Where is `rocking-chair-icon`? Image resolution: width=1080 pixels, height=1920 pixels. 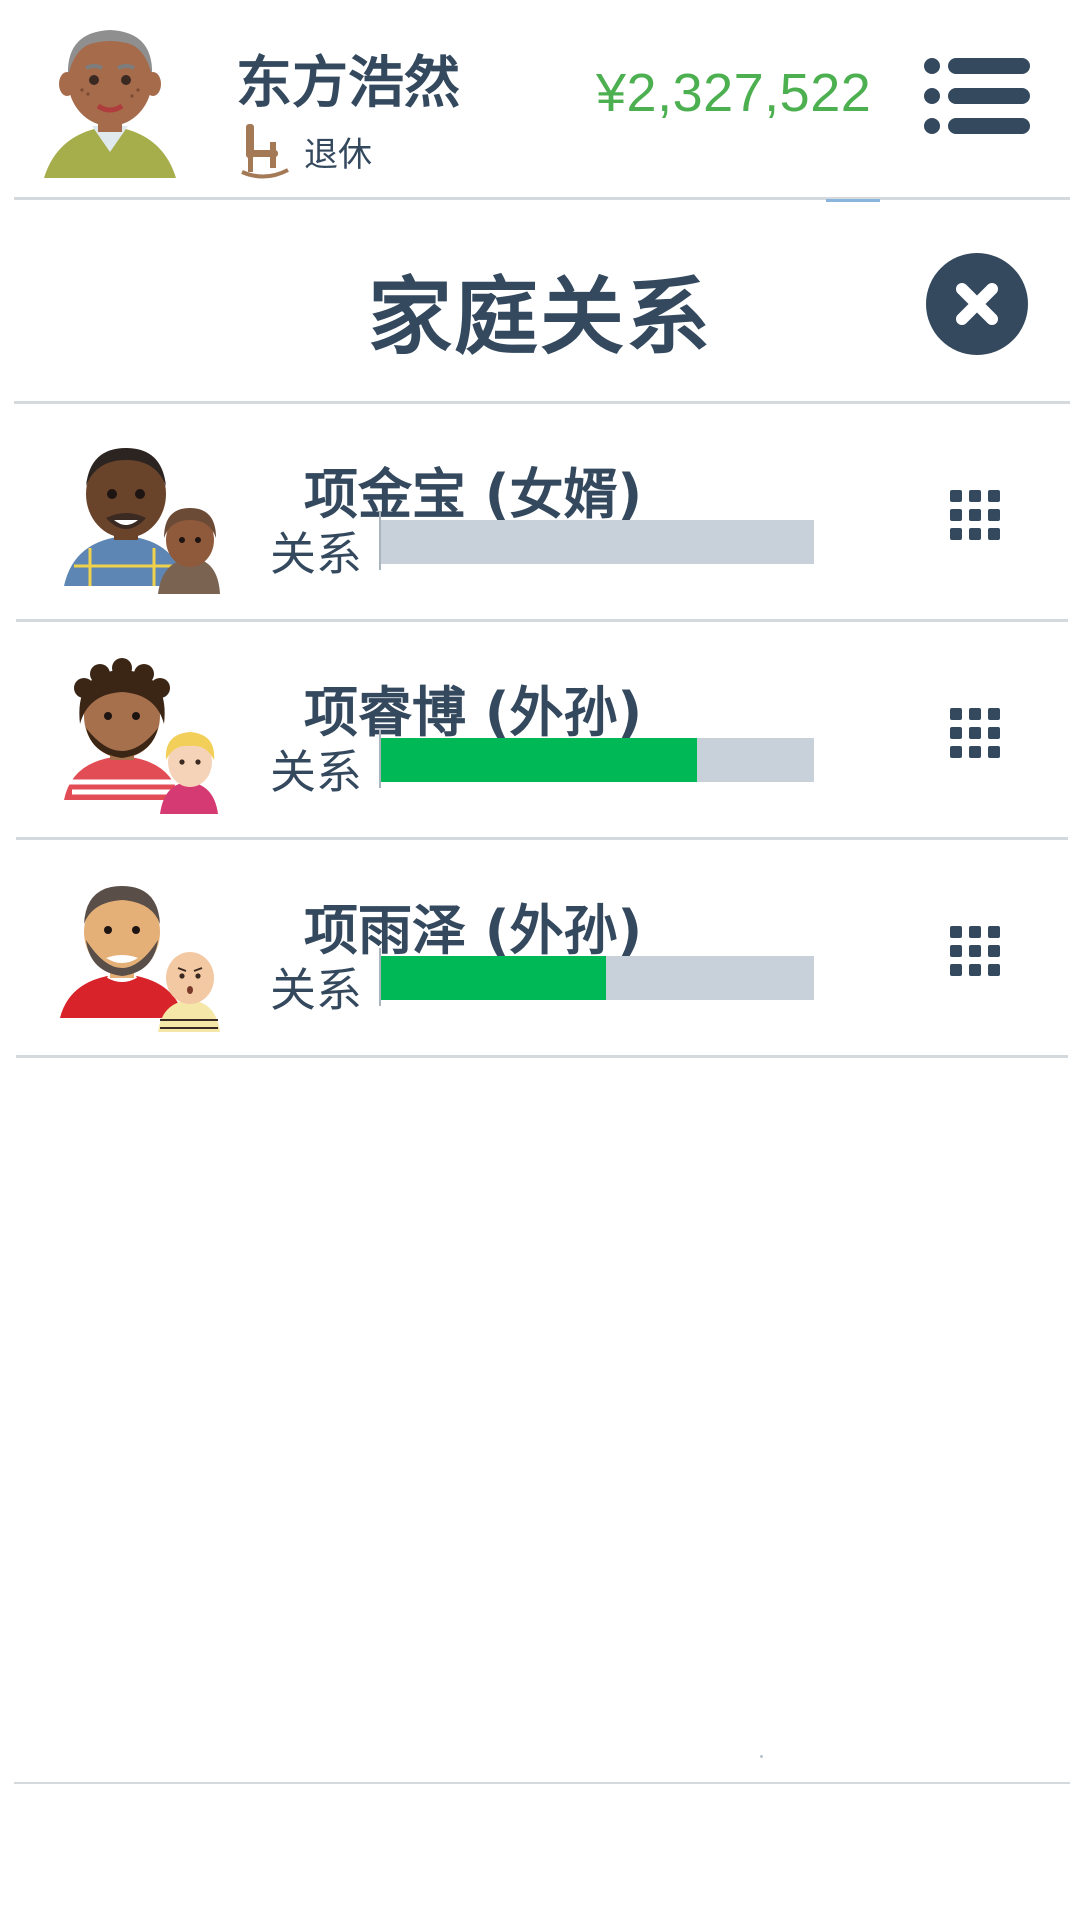 rocking-chair-icon is located at coordinates (265, 151).